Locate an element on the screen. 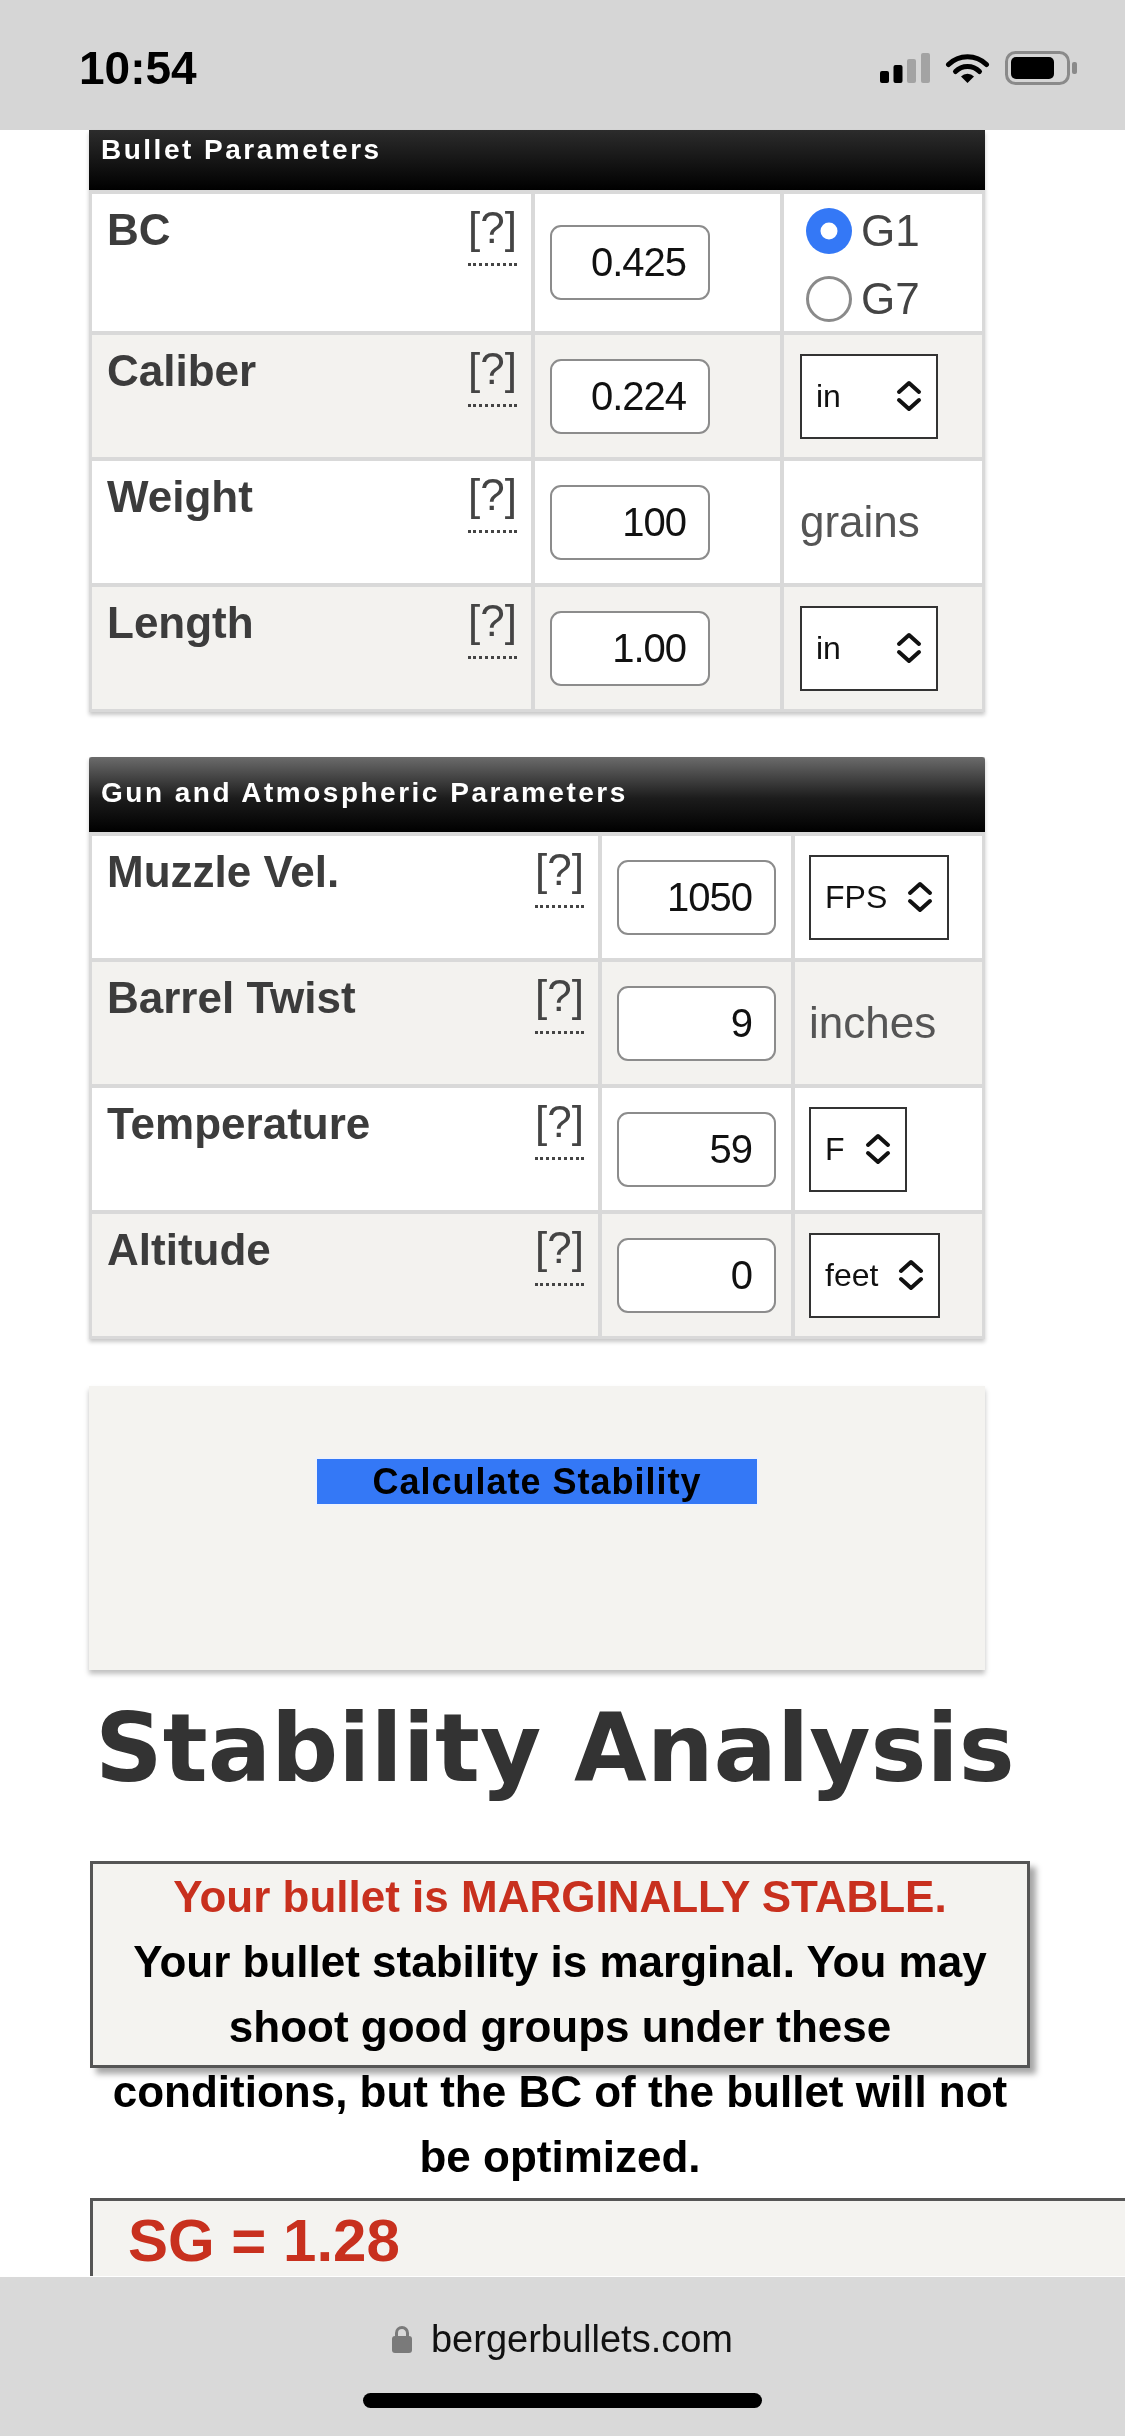 The image size is (1125, 2436). stability-status: Your bullet is MARGINALLY STABLE. is located at coordinates (560, 1897).